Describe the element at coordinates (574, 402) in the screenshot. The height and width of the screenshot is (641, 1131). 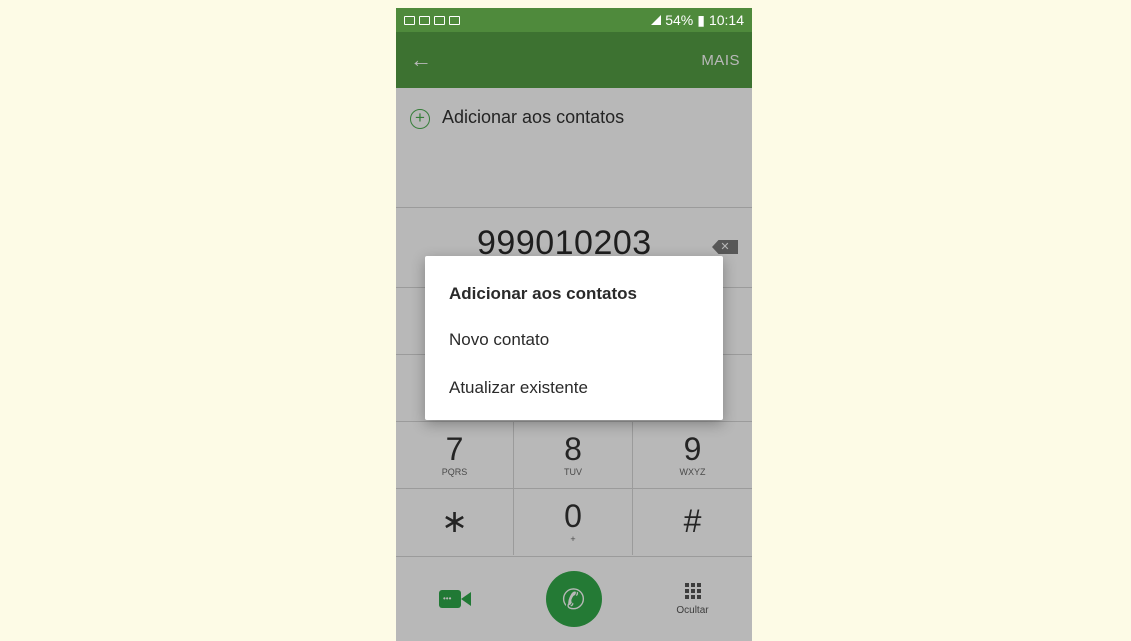
I see `update-existing-option: Atualizar existente` at that location.